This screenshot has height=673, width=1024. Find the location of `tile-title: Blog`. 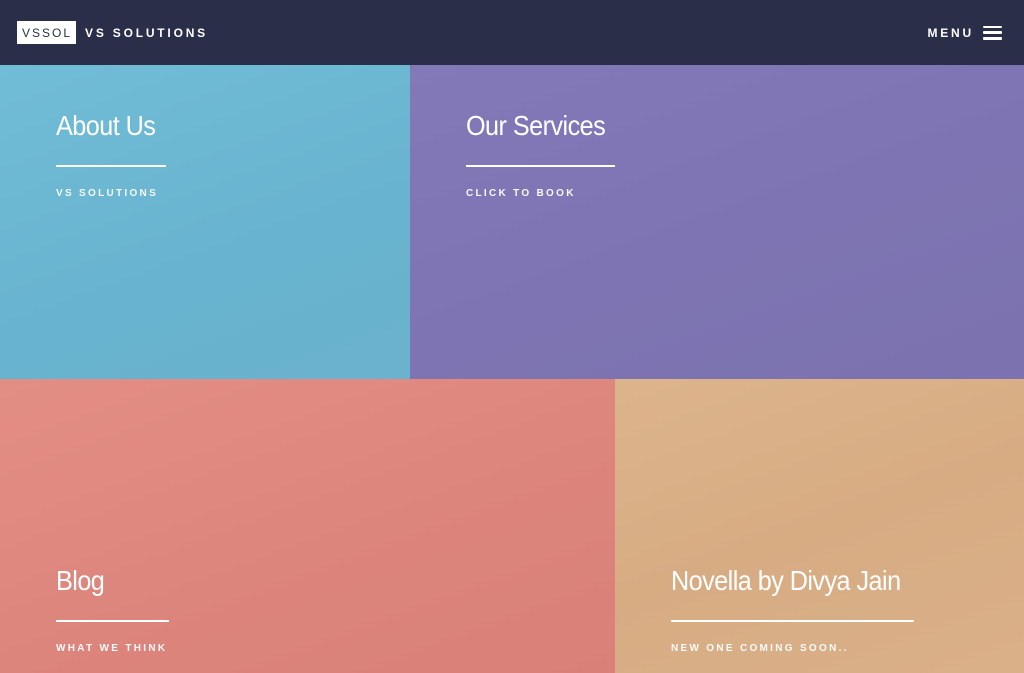

tile-title: Blog is located at coordinates (80, 580).